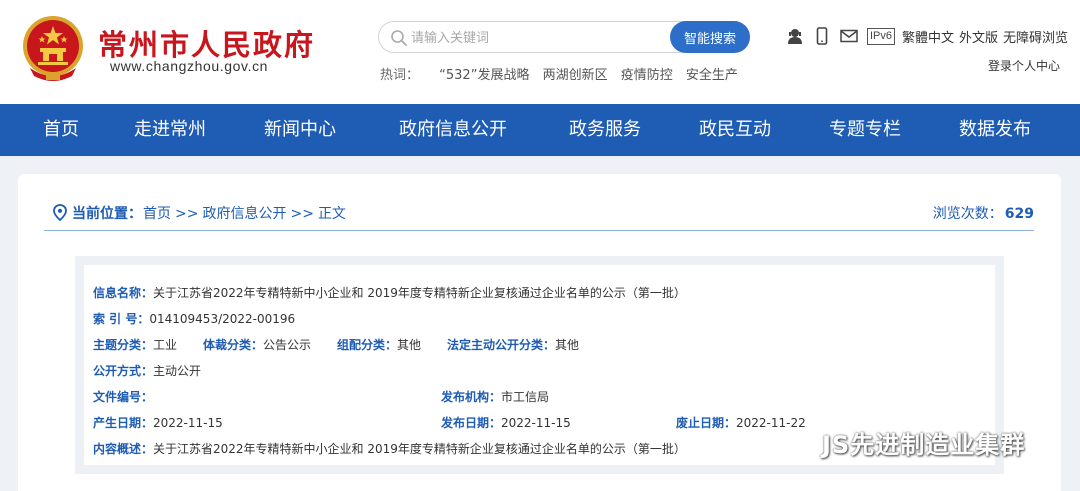  I want to click on published-date-field: 发布日期：2022-11-15, so click(506, 423).